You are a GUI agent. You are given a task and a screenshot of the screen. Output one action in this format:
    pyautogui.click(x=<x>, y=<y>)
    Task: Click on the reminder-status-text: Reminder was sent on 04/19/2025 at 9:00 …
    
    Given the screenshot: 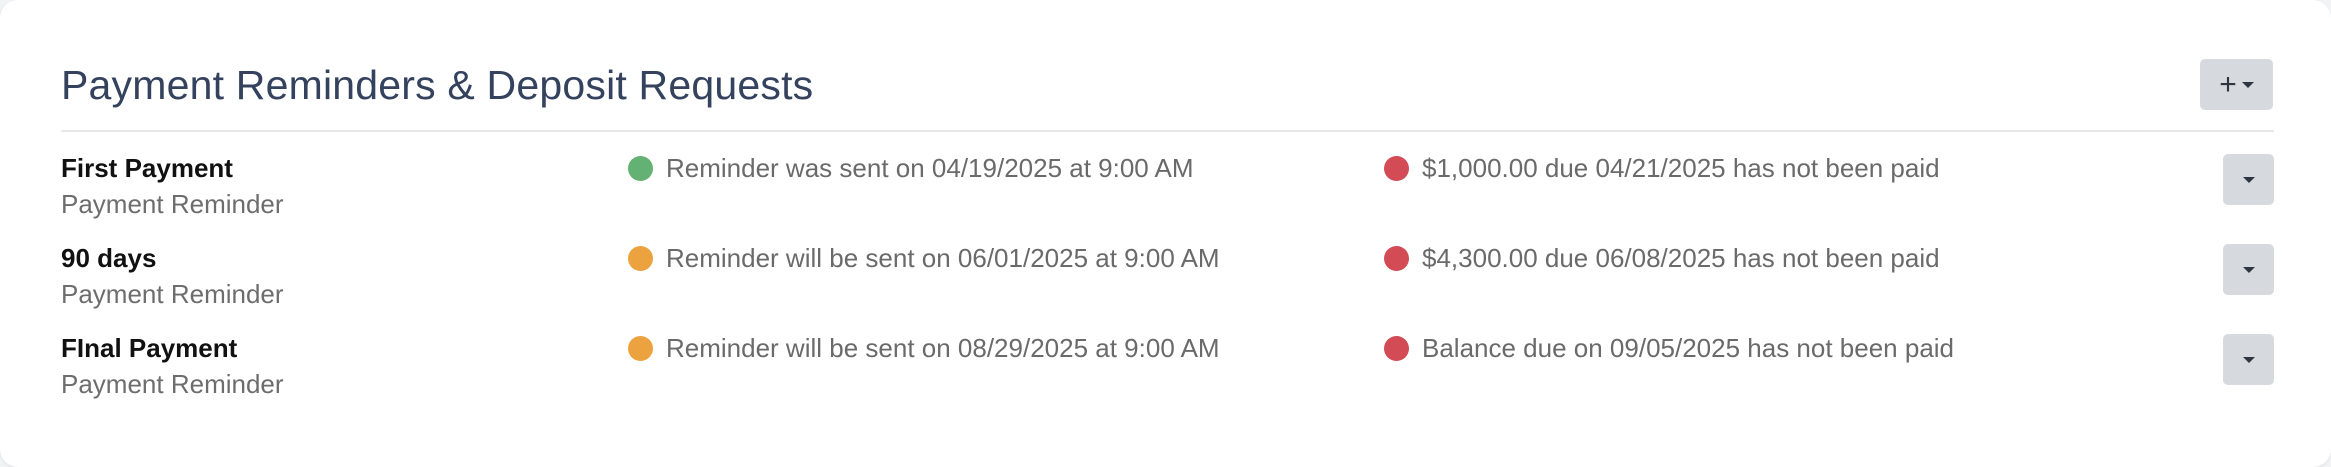 What is the action you would take?
    pyautogui.click(x=930, y=168)
    